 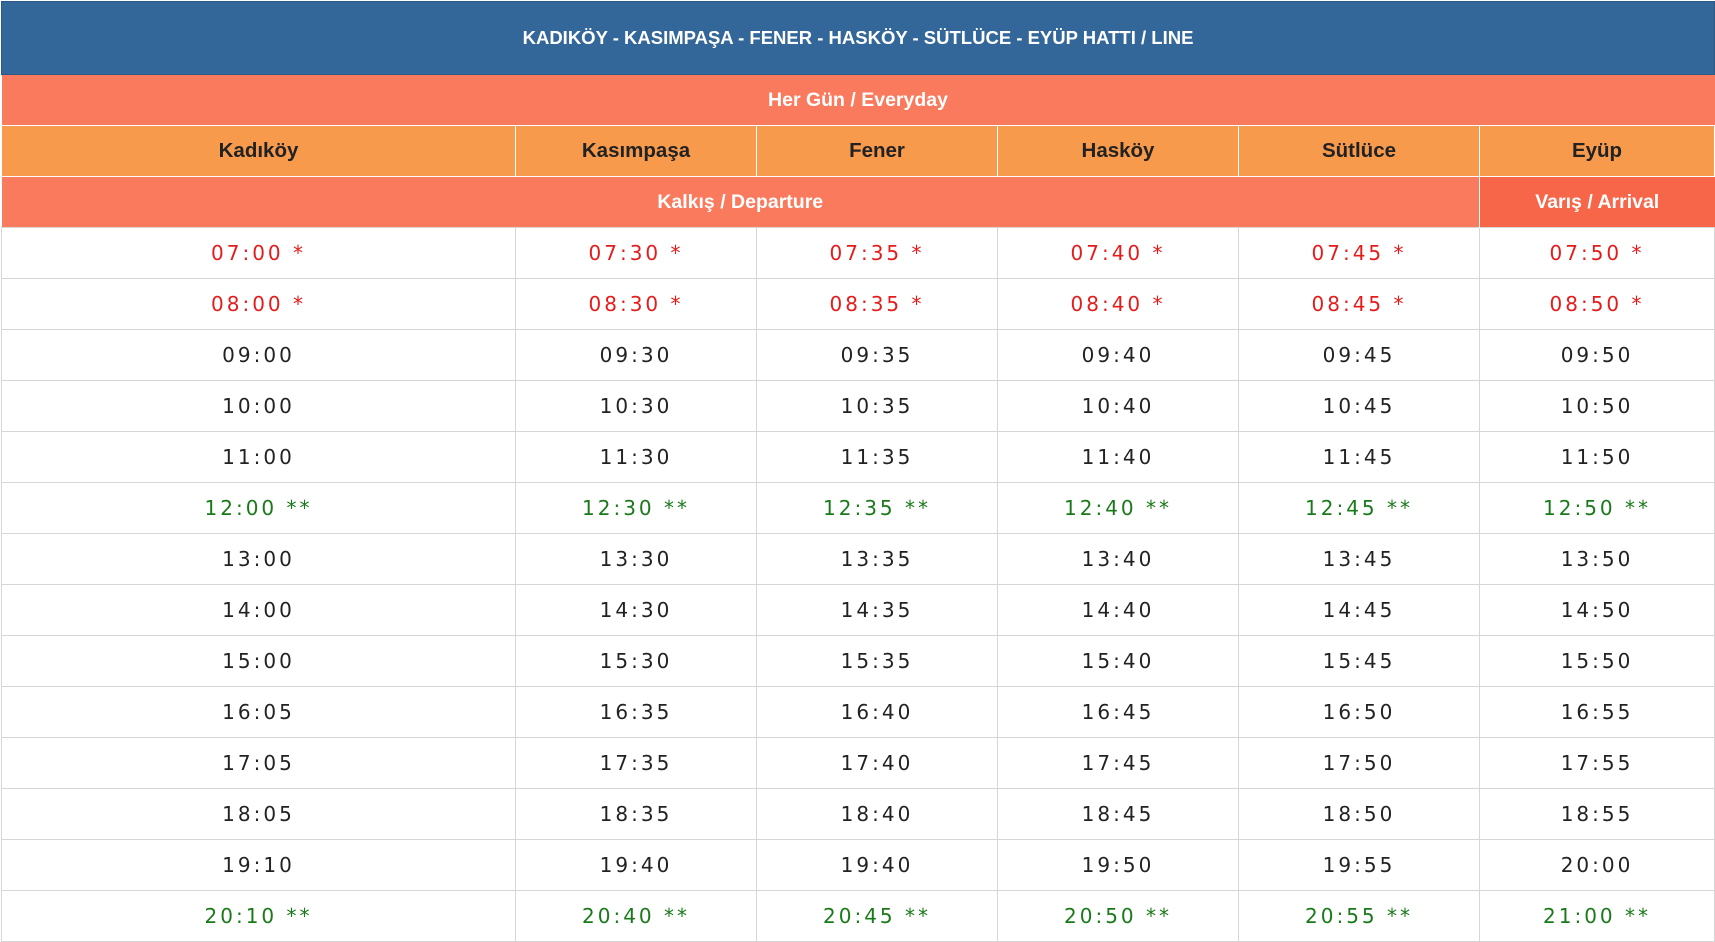 What do you see at coordinates (1359, 559) in the screenshot?
I see `time-cell: 13:45` at bounding box center [1359, 559].